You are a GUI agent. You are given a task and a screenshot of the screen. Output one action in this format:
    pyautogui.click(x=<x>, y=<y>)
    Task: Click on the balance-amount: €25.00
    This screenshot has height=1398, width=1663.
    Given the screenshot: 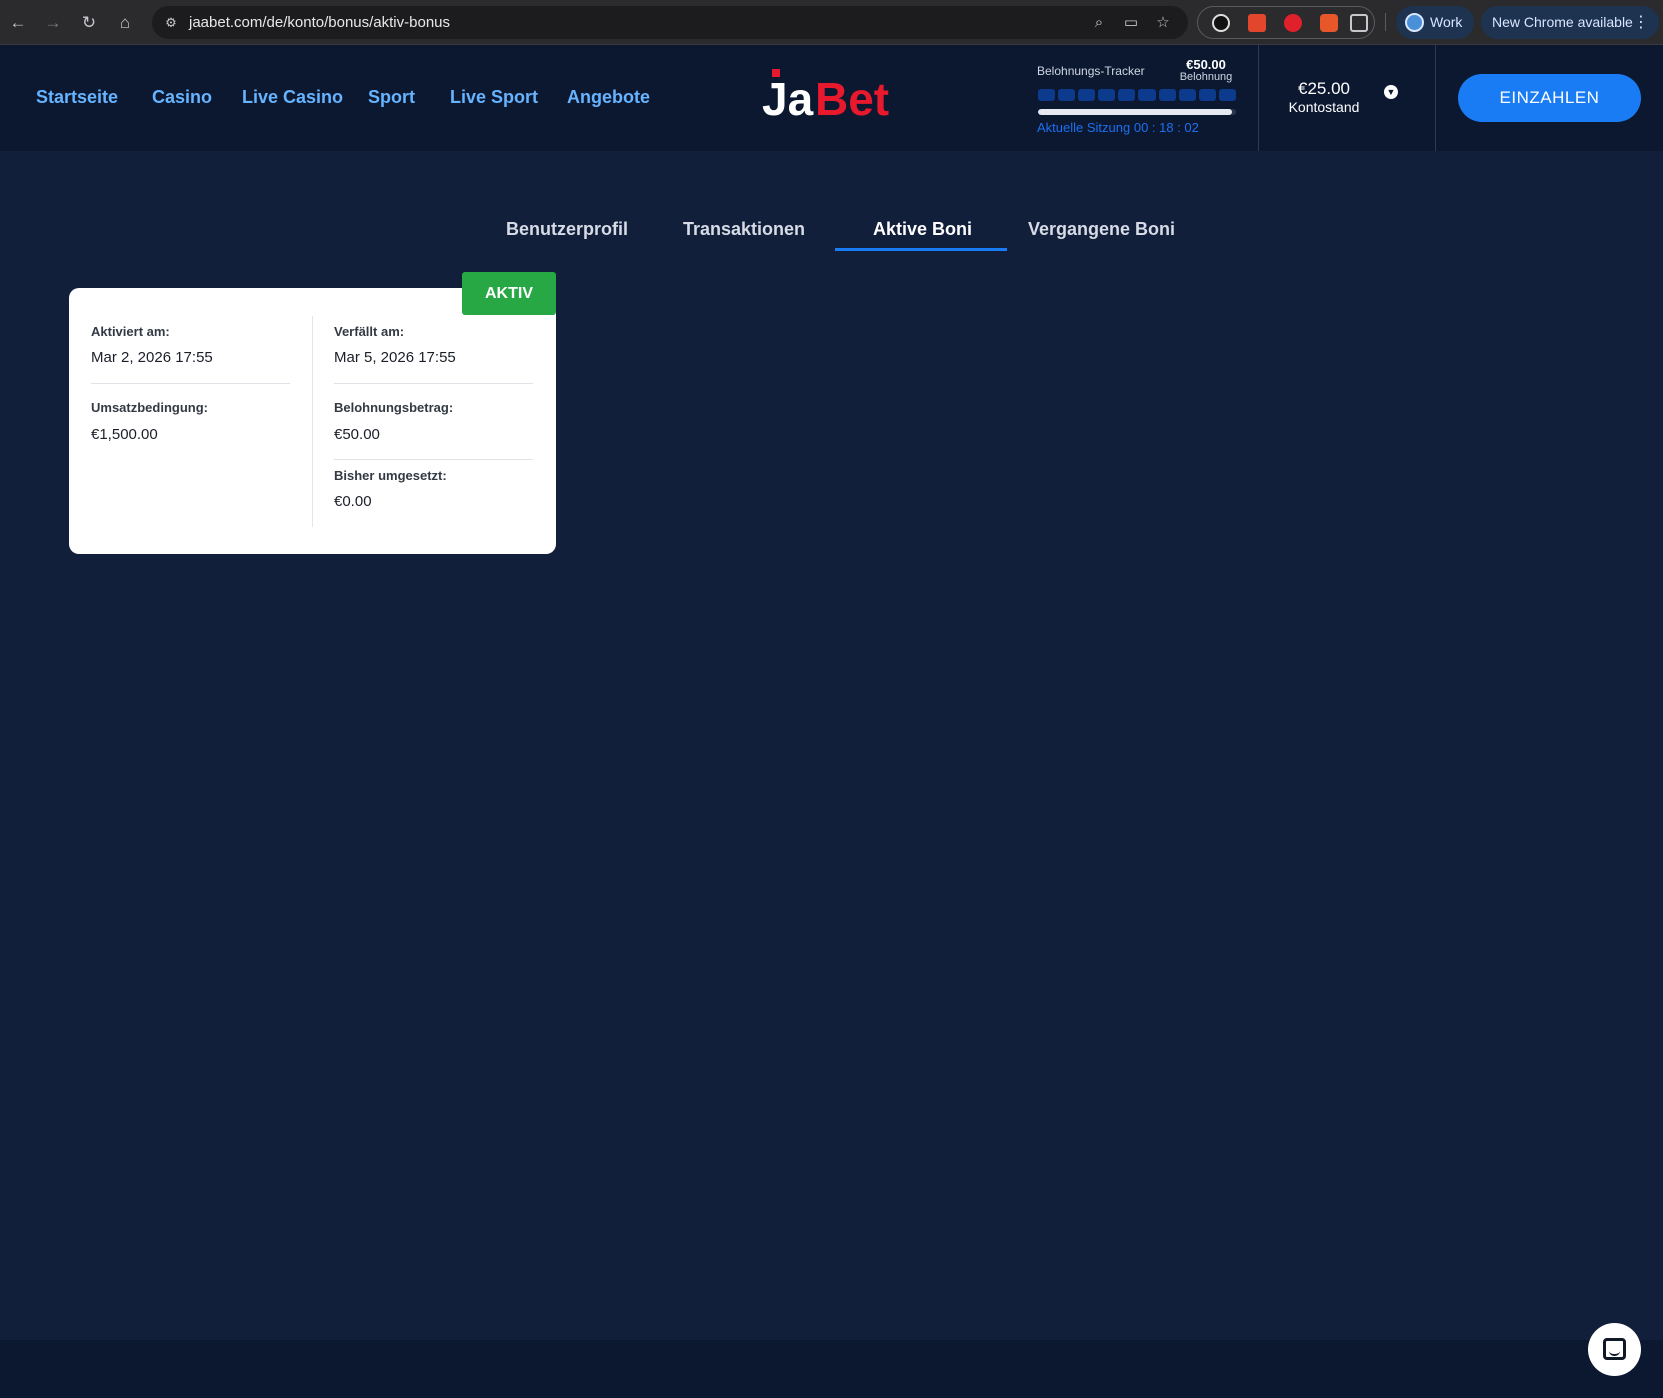 What is the action you would take?
    pyautogui.click(x=1324, y=89)
    